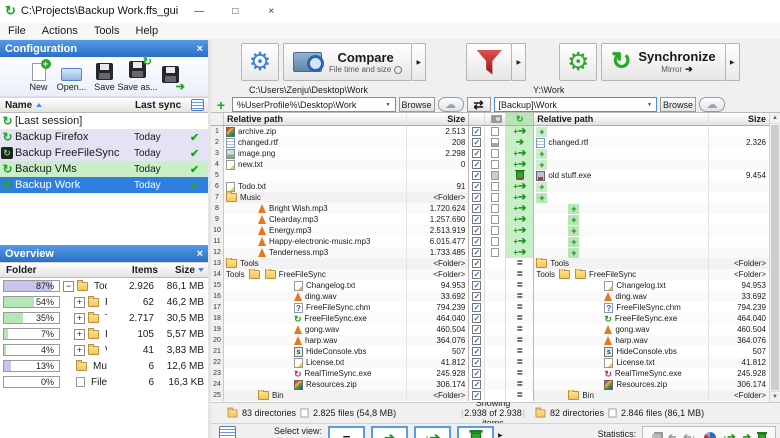 Image resolution: width=780 pixels, height=438 pixels. I want to click on overview-row: 13% Music 6 12,6 MB, so click(104, 366).